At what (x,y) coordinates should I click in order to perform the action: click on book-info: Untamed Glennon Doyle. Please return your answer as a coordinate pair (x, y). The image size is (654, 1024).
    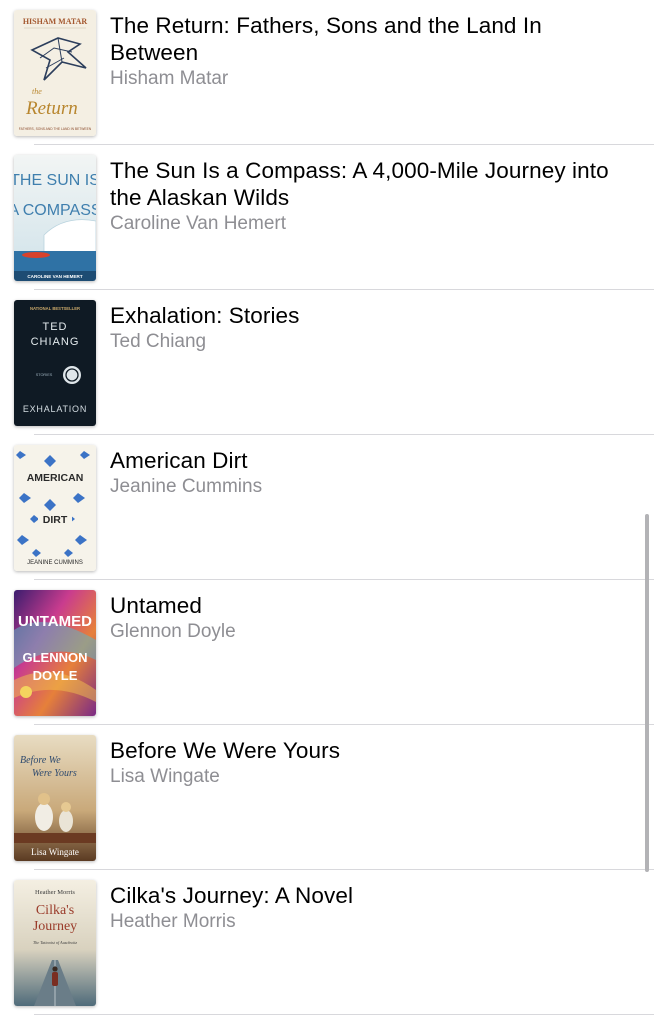
    Looking at the image, I should click on (371, 618).